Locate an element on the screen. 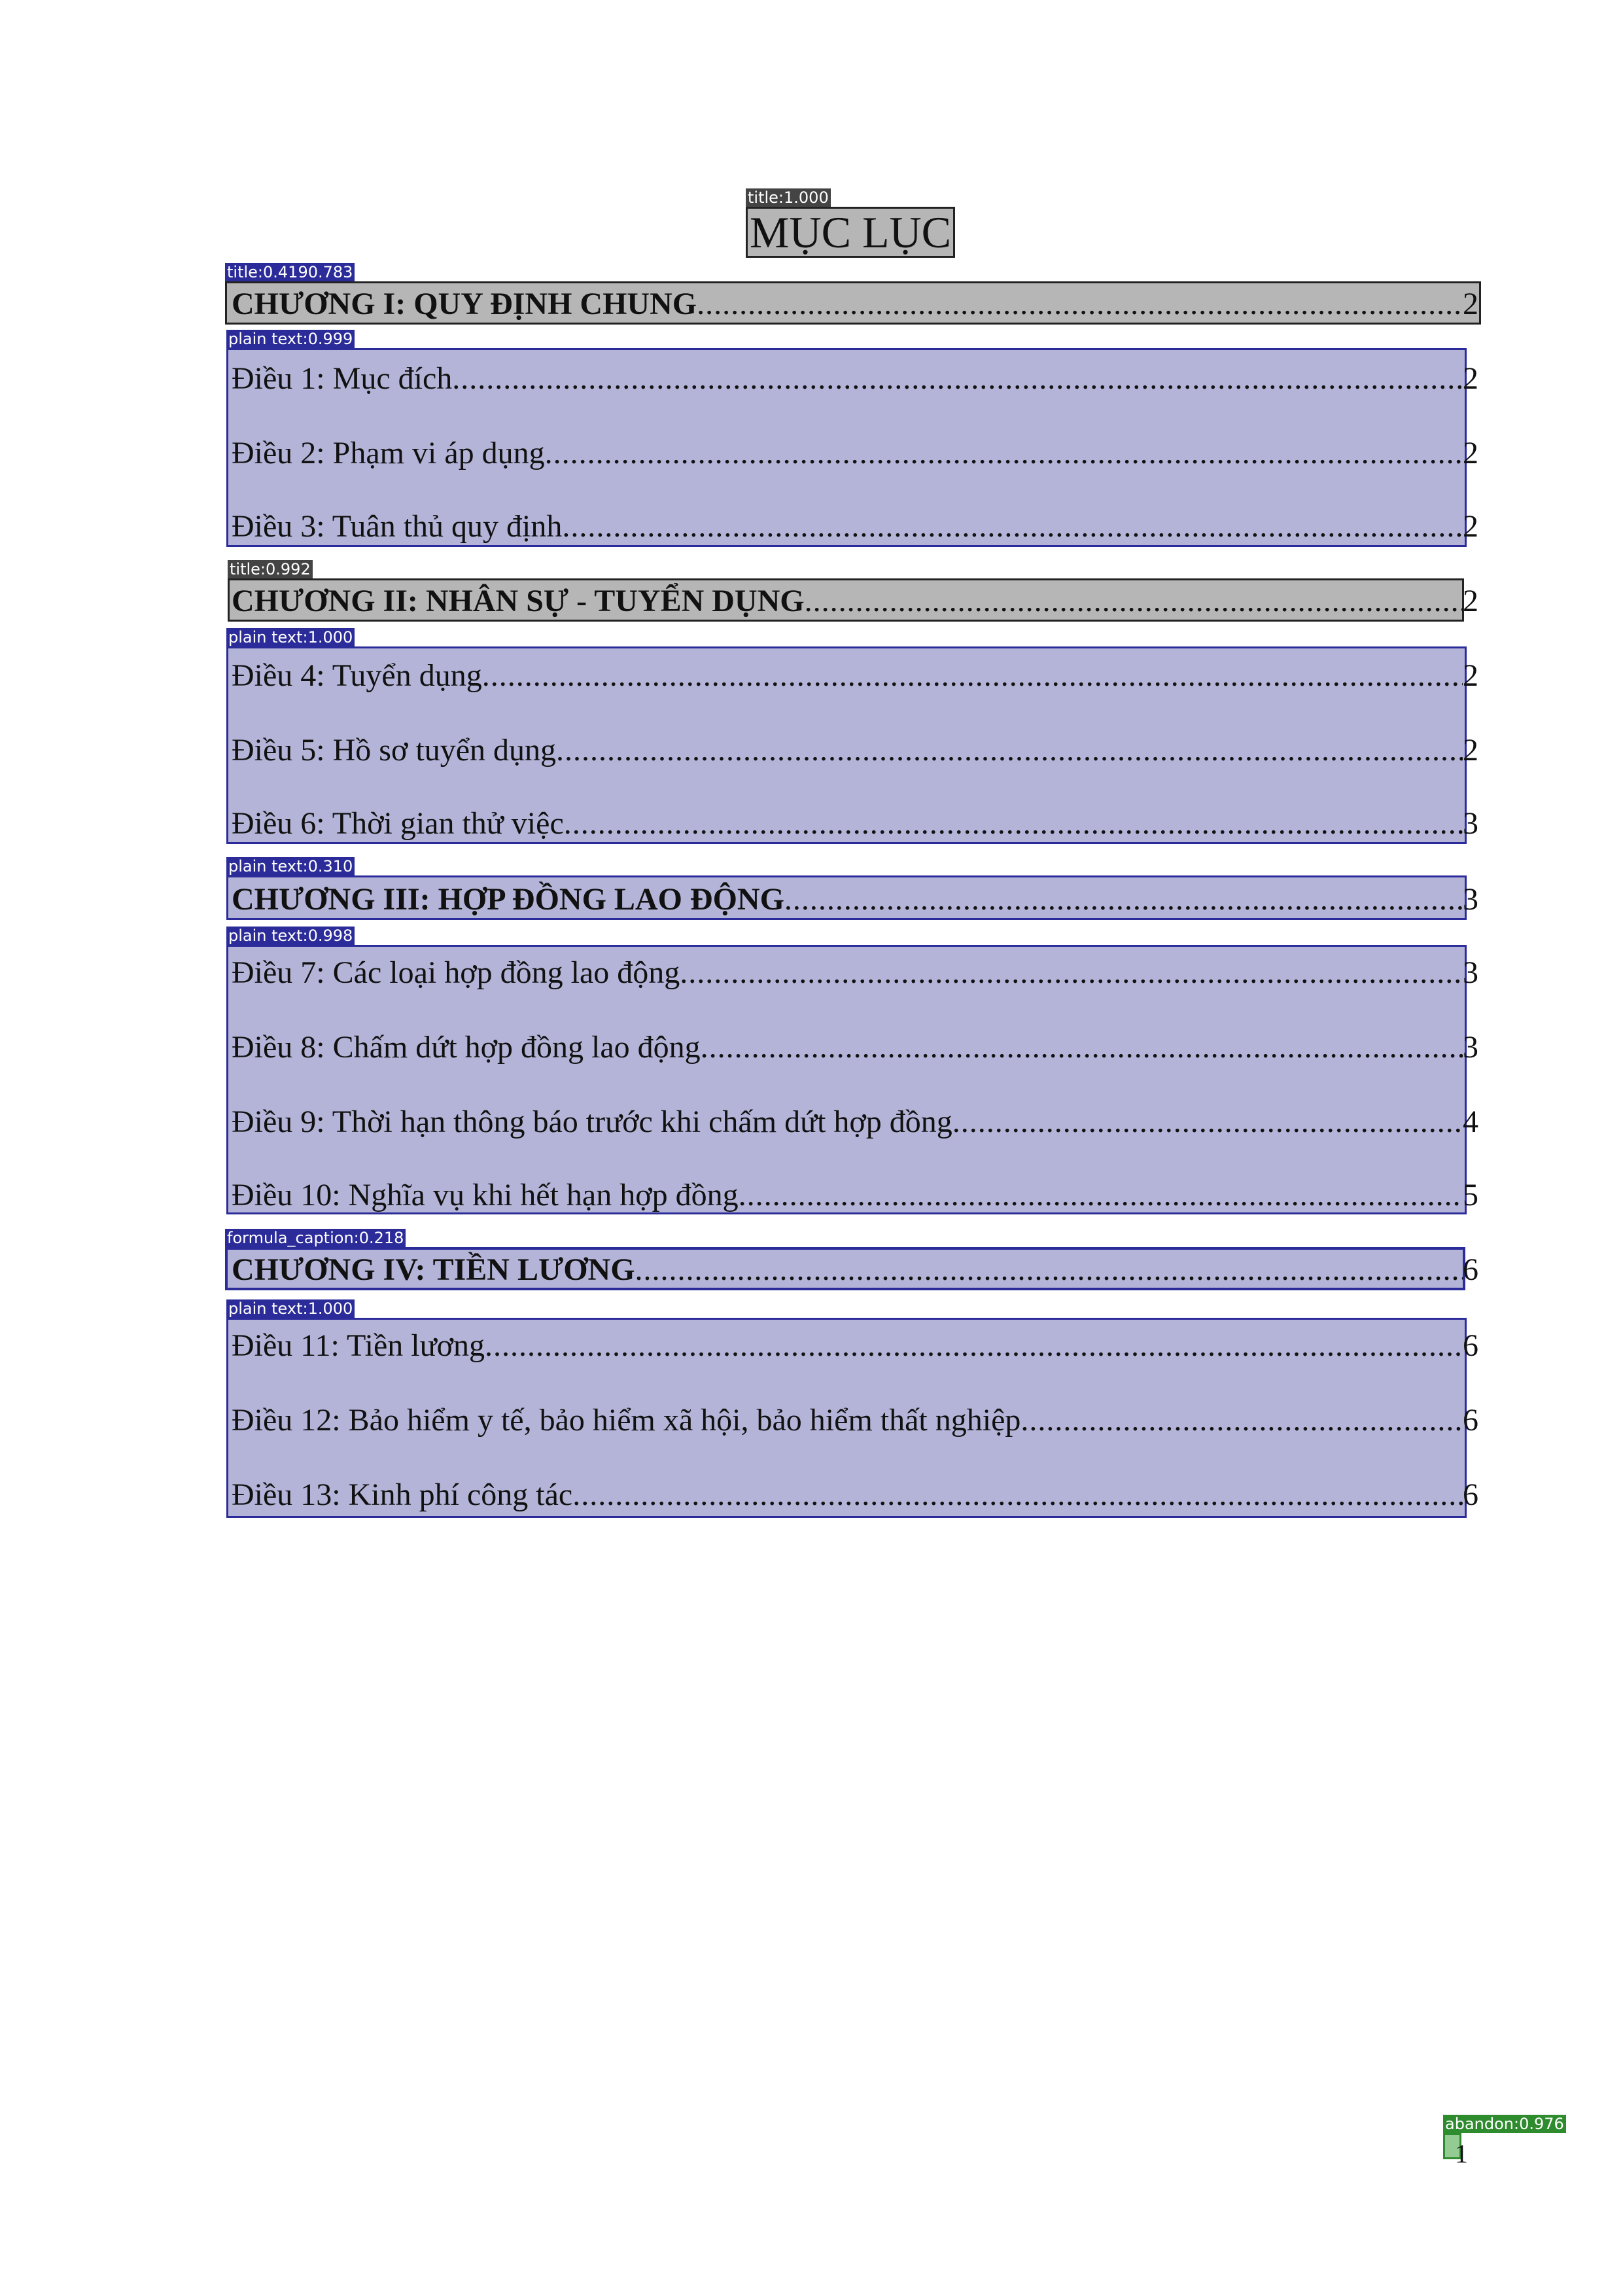  toc-entry: Điều 1: Mục đích 2 is located at coordinates (855, 376).